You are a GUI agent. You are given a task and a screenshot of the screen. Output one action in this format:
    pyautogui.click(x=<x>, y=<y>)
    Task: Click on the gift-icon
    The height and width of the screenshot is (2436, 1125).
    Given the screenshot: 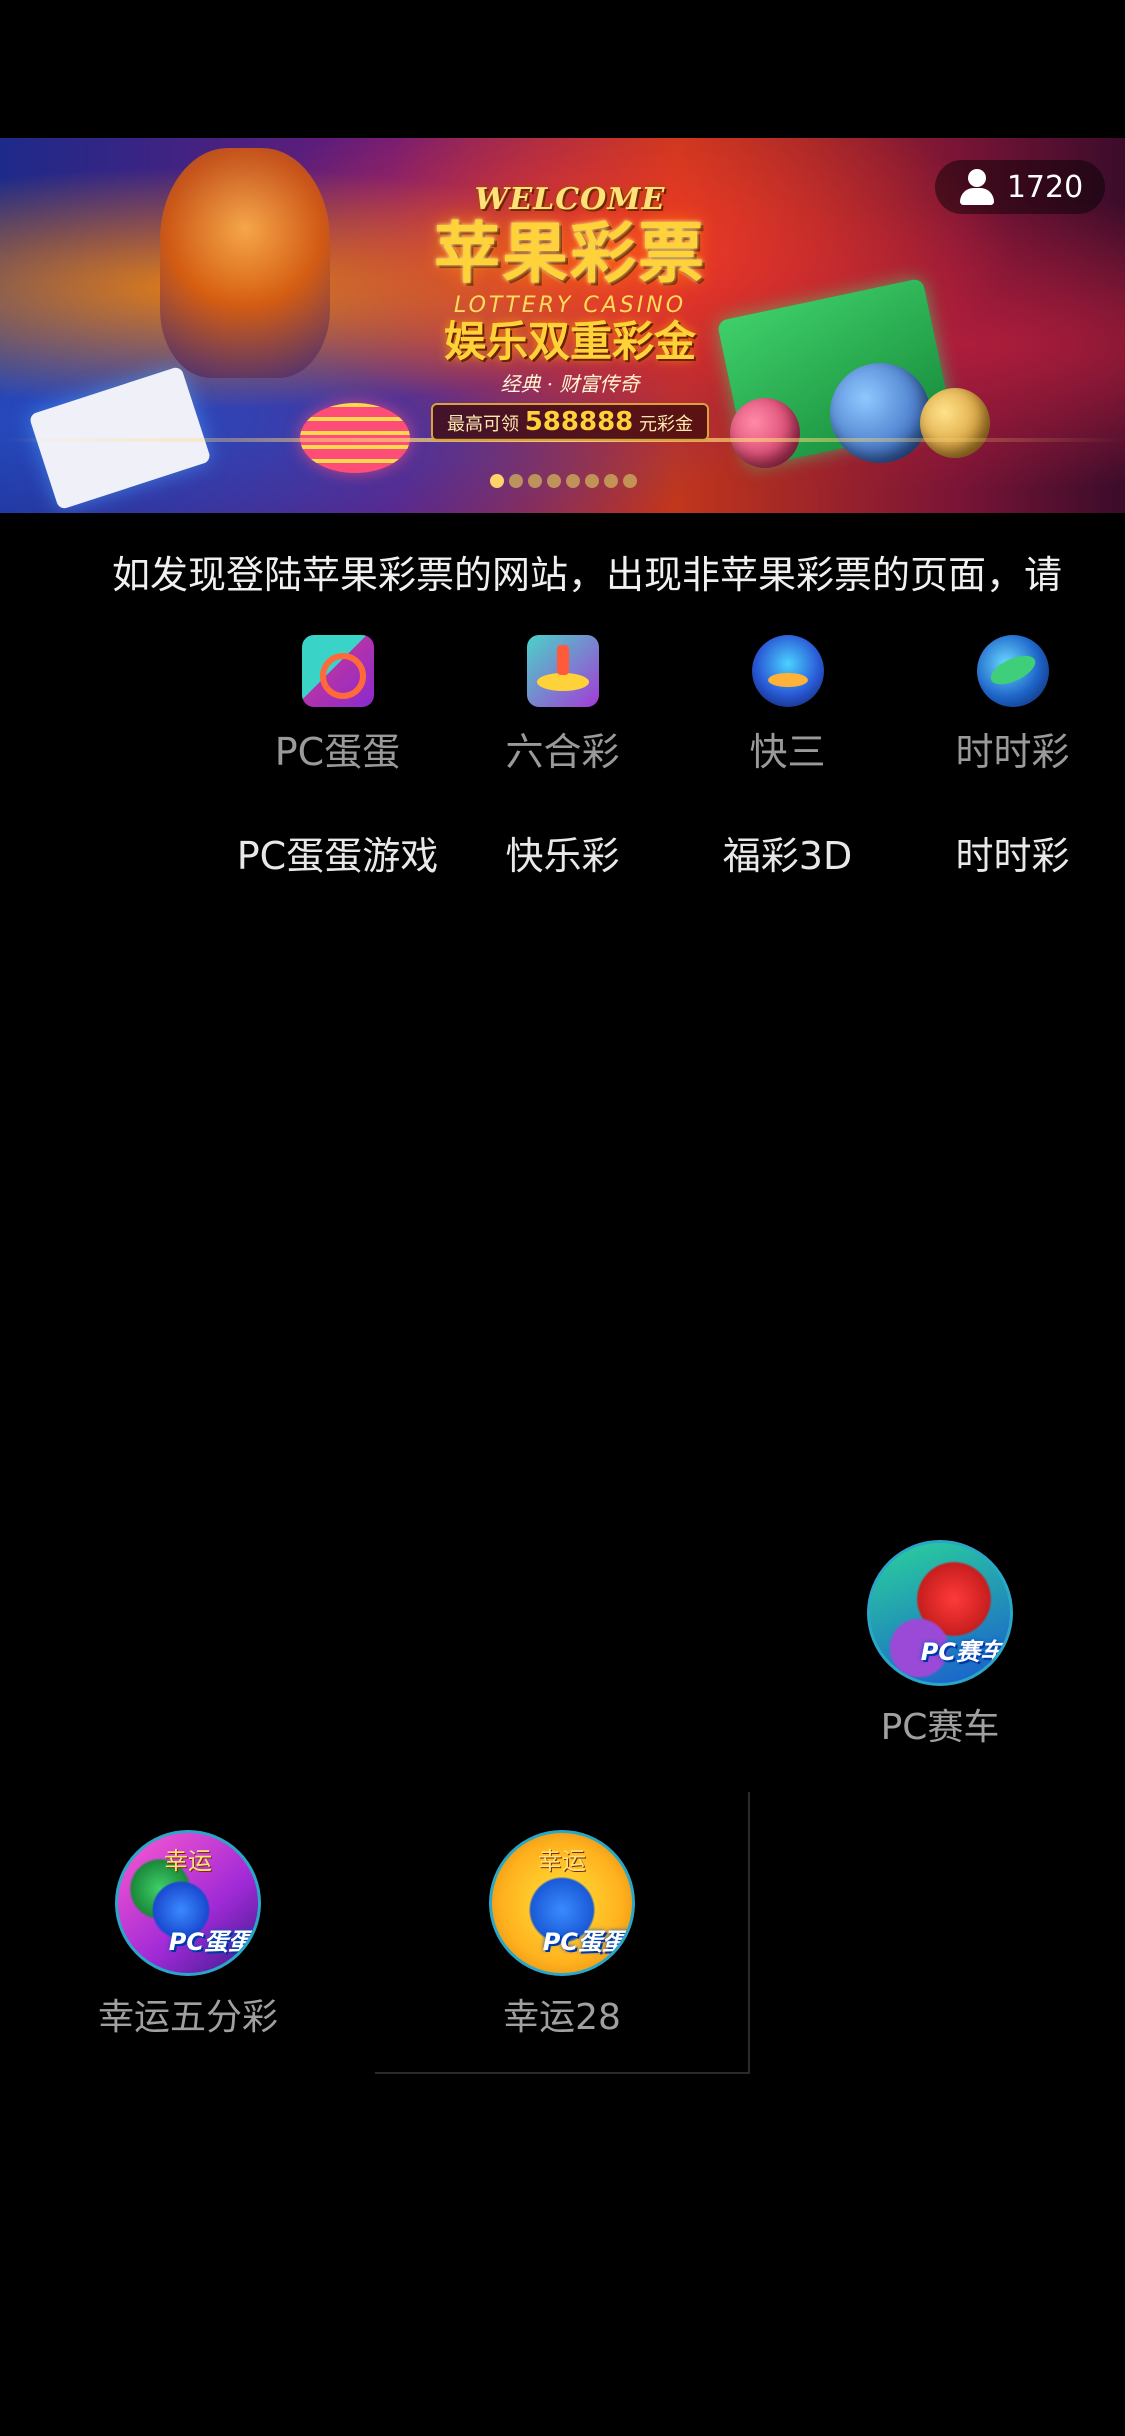 What is the action you would take?
    pyautogui.click(x=562, y=671)
    